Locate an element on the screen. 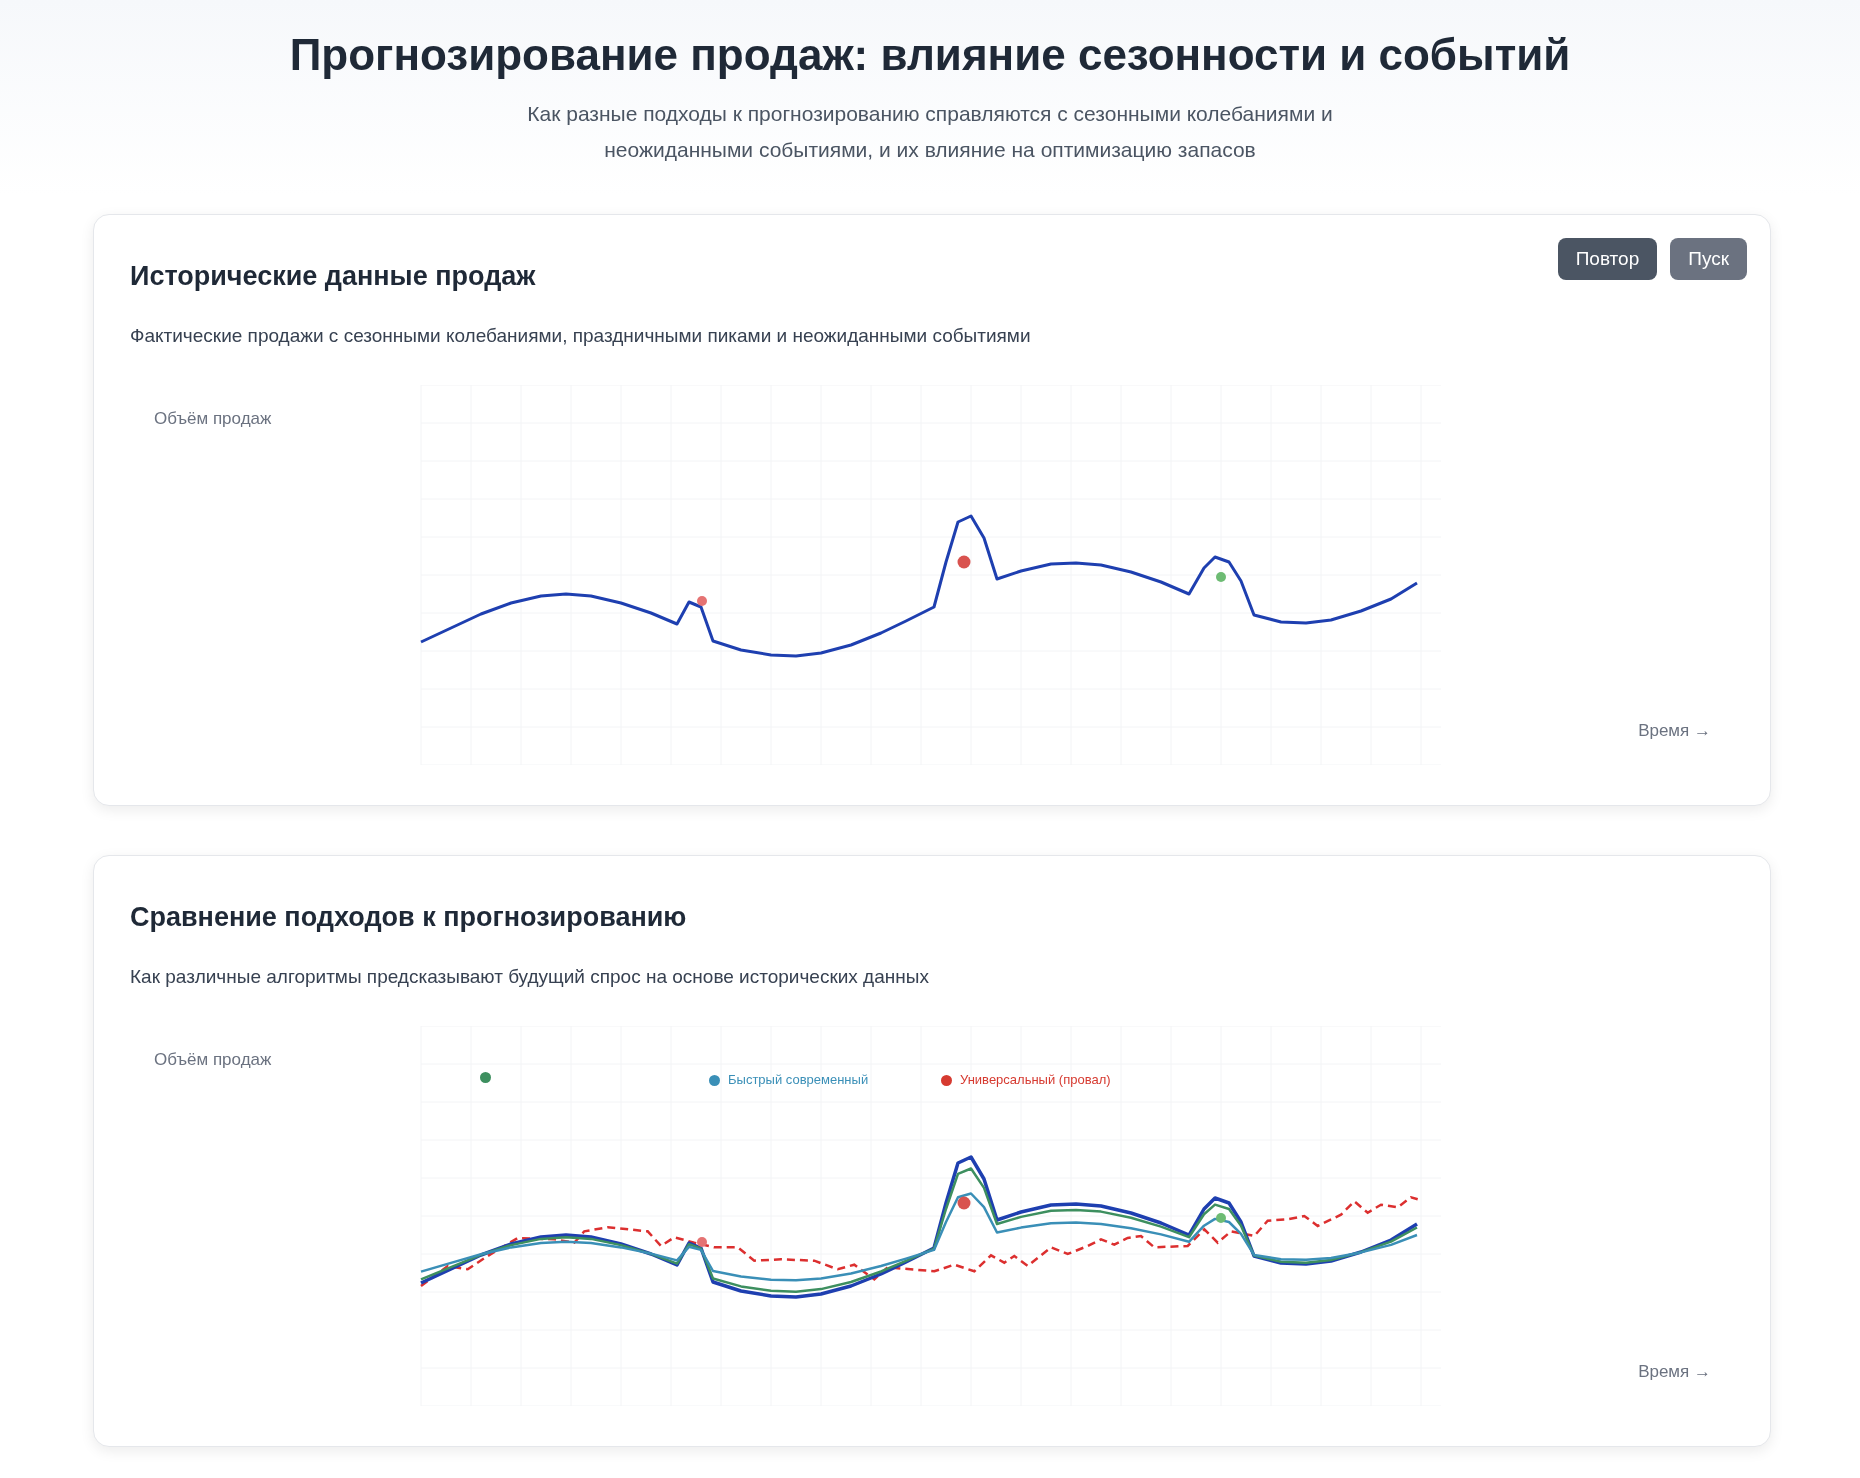 The width and height of the screenshot is (1860, 1478). legend-label: Универсальный (провал) is located at coordinates (1035, 1080).